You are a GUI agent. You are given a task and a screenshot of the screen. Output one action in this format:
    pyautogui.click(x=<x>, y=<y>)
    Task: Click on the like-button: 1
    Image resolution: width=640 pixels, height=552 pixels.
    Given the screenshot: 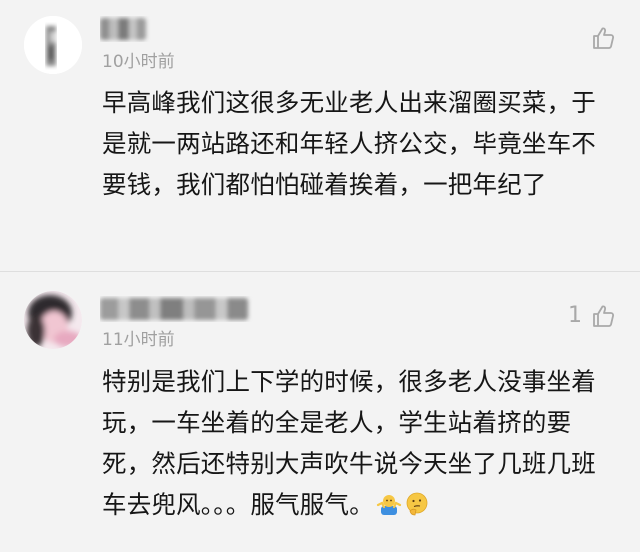 What is the action you would take?
    pyautogui.click(x=592, y=316)
    